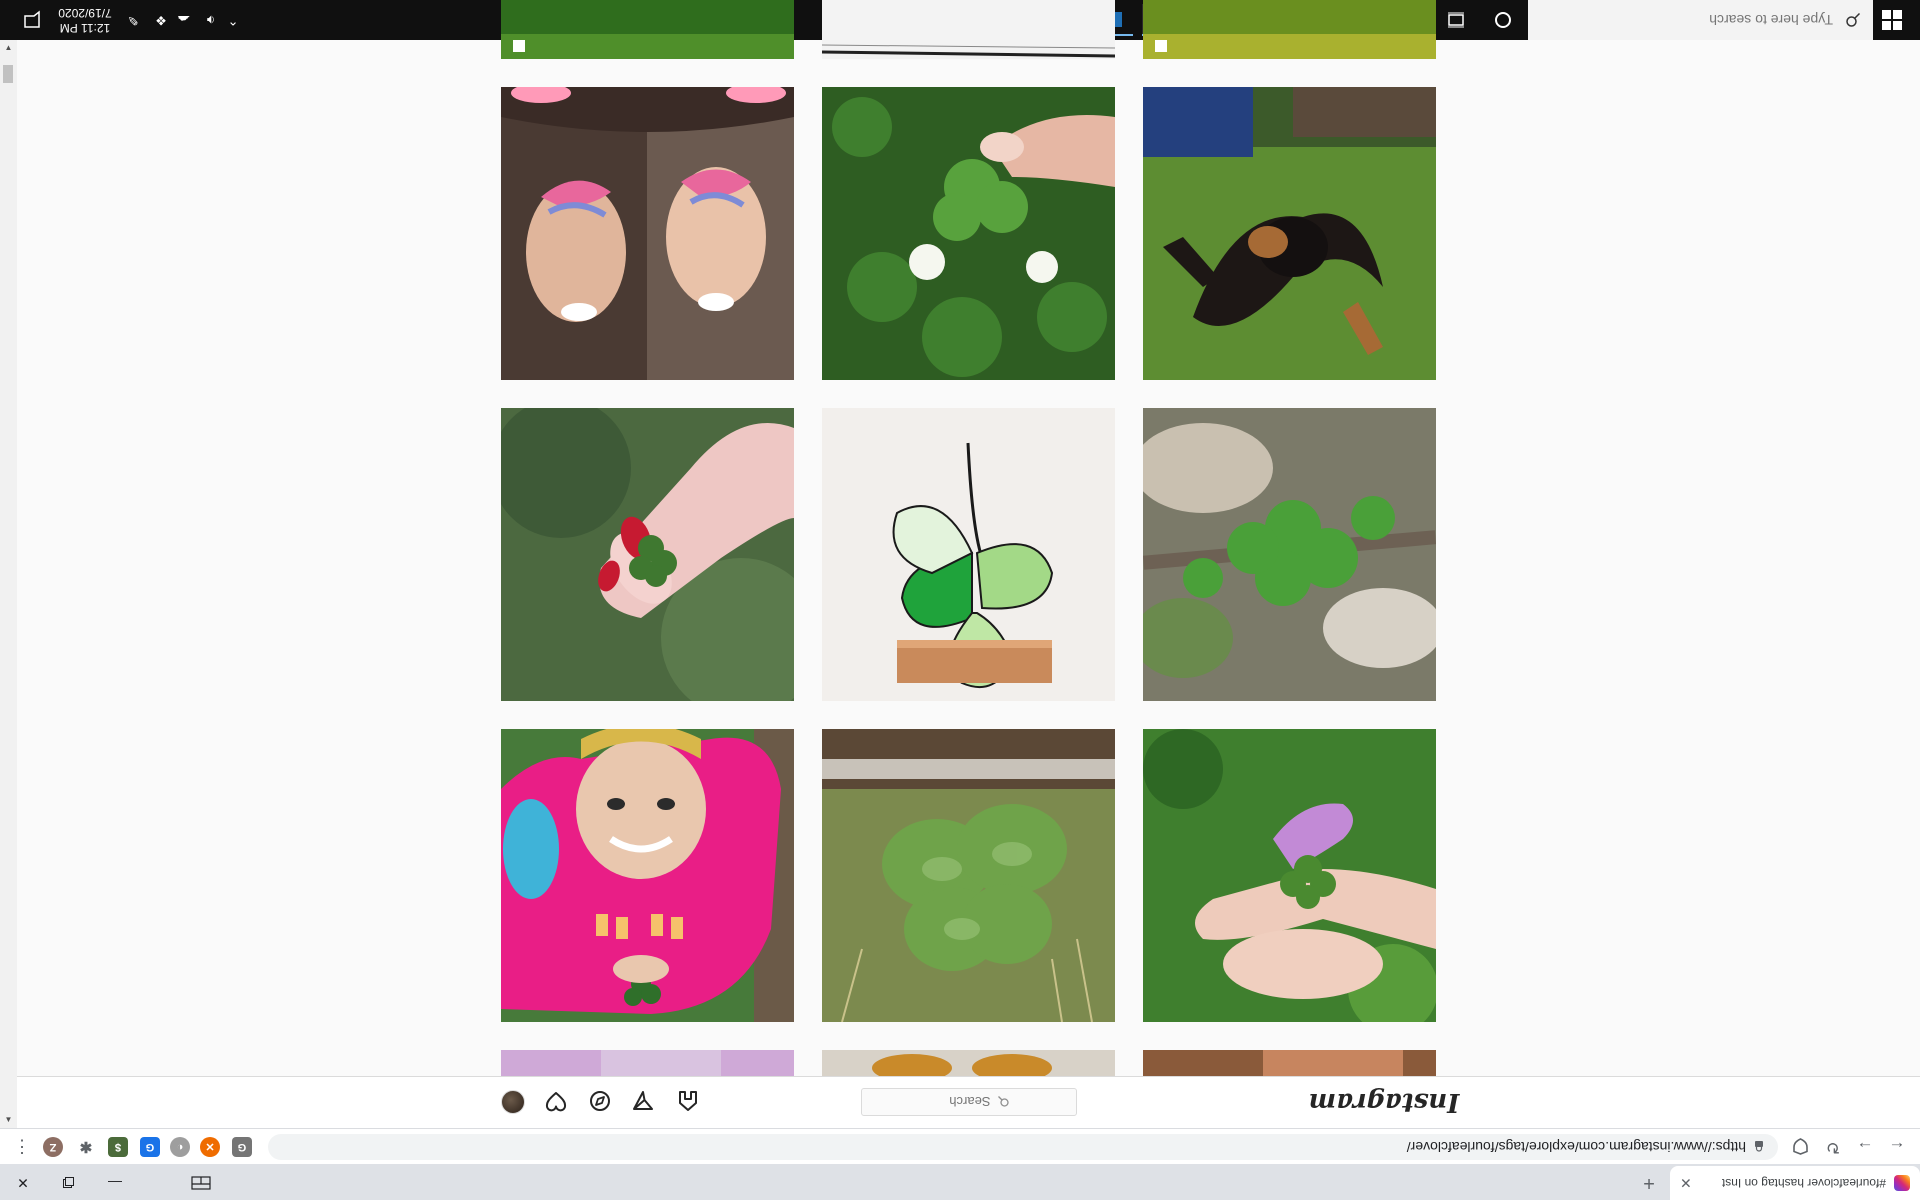 The height and width of the screenshot is (1200, 1920). Describe the element at coordinates (85, 13) in the screenshot. I see `clock-date: 7/19/2020` at that location.